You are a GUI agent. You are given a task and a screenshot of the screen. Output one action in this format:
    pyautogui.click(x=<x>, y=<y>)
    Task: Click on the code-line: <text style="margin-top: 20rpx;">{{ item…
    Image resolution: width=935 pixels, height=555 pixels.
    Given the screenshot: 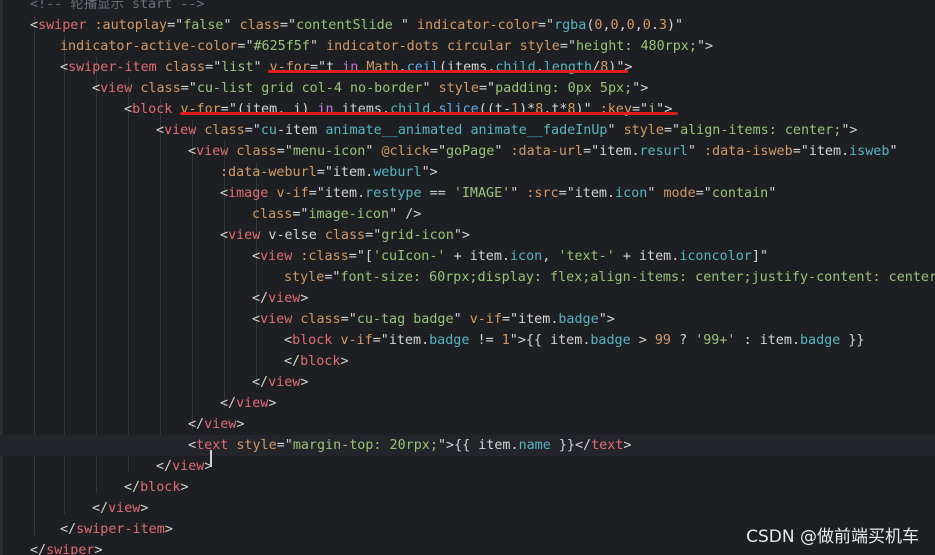 What is the action you would take?
    pyautogui.click(x=467, y=445)
    